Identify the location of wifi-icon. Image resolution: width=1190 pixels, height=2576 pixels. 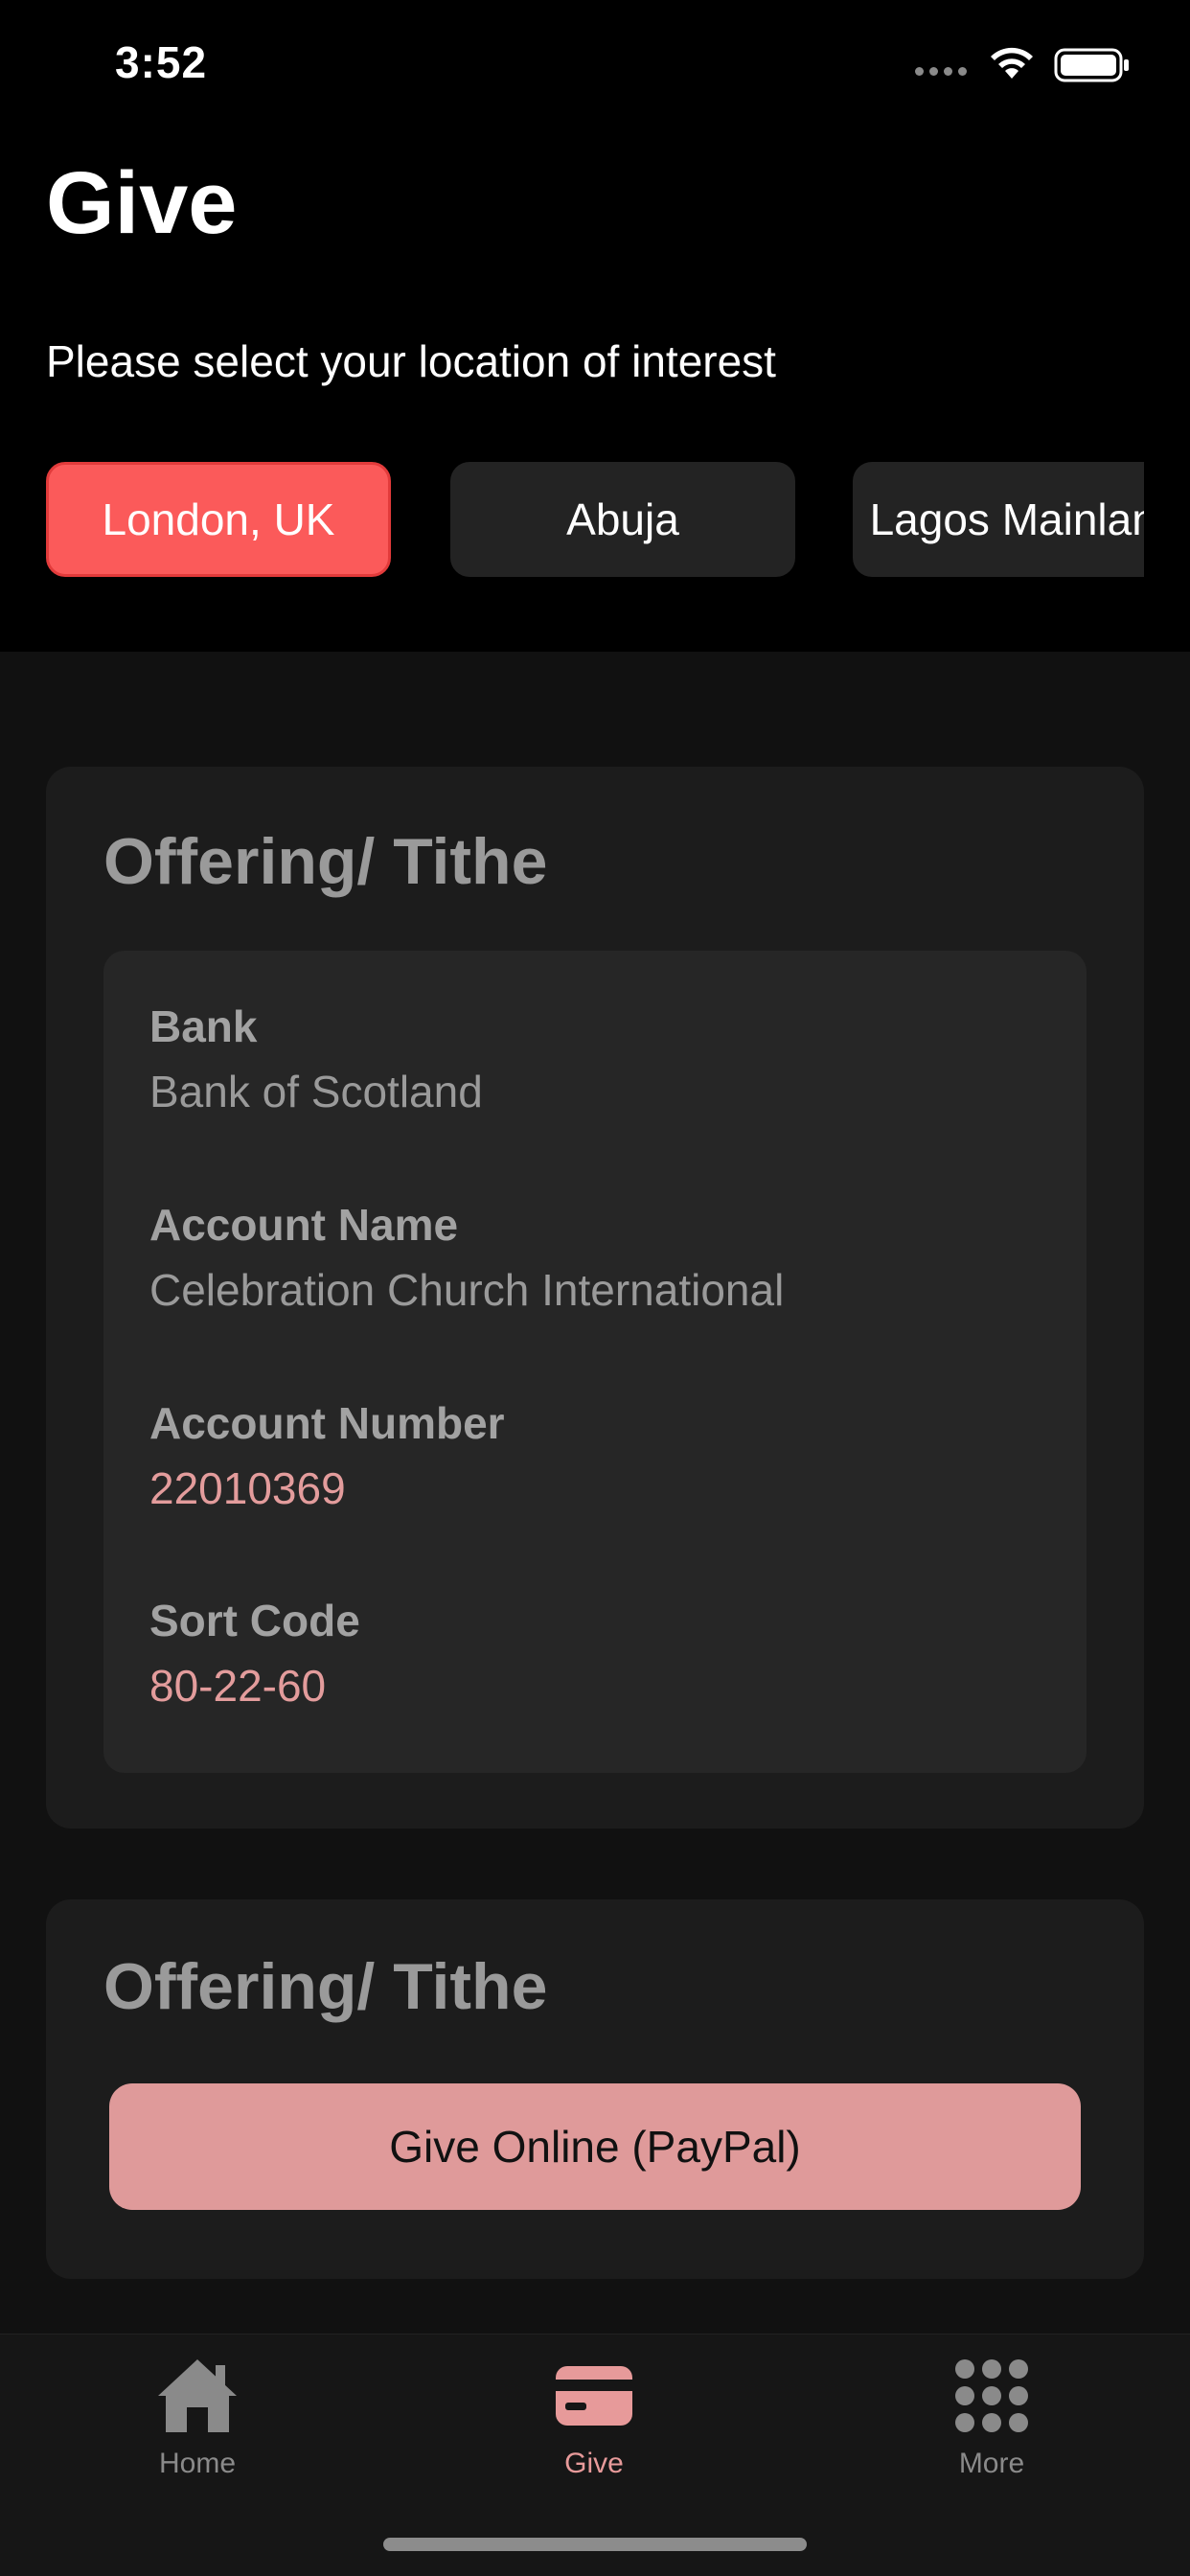
(1012, 63).